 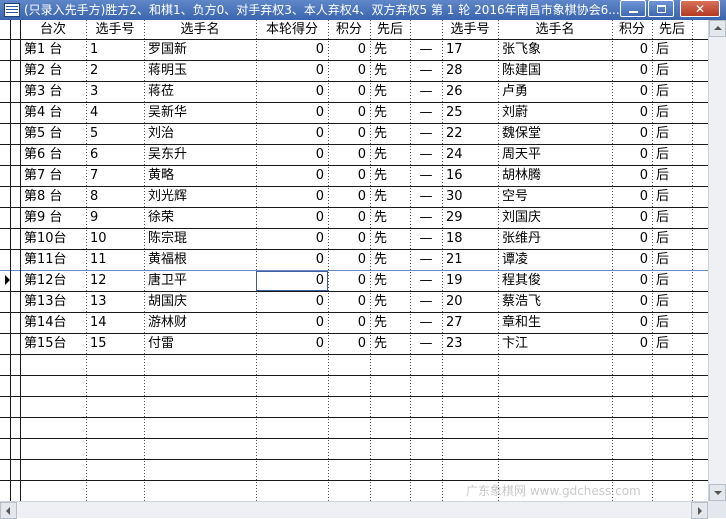 What do you see at coordinates (53, 49) in the screenshot?
I see `board-cell: 第1 台` at bounding box center [53, 49].